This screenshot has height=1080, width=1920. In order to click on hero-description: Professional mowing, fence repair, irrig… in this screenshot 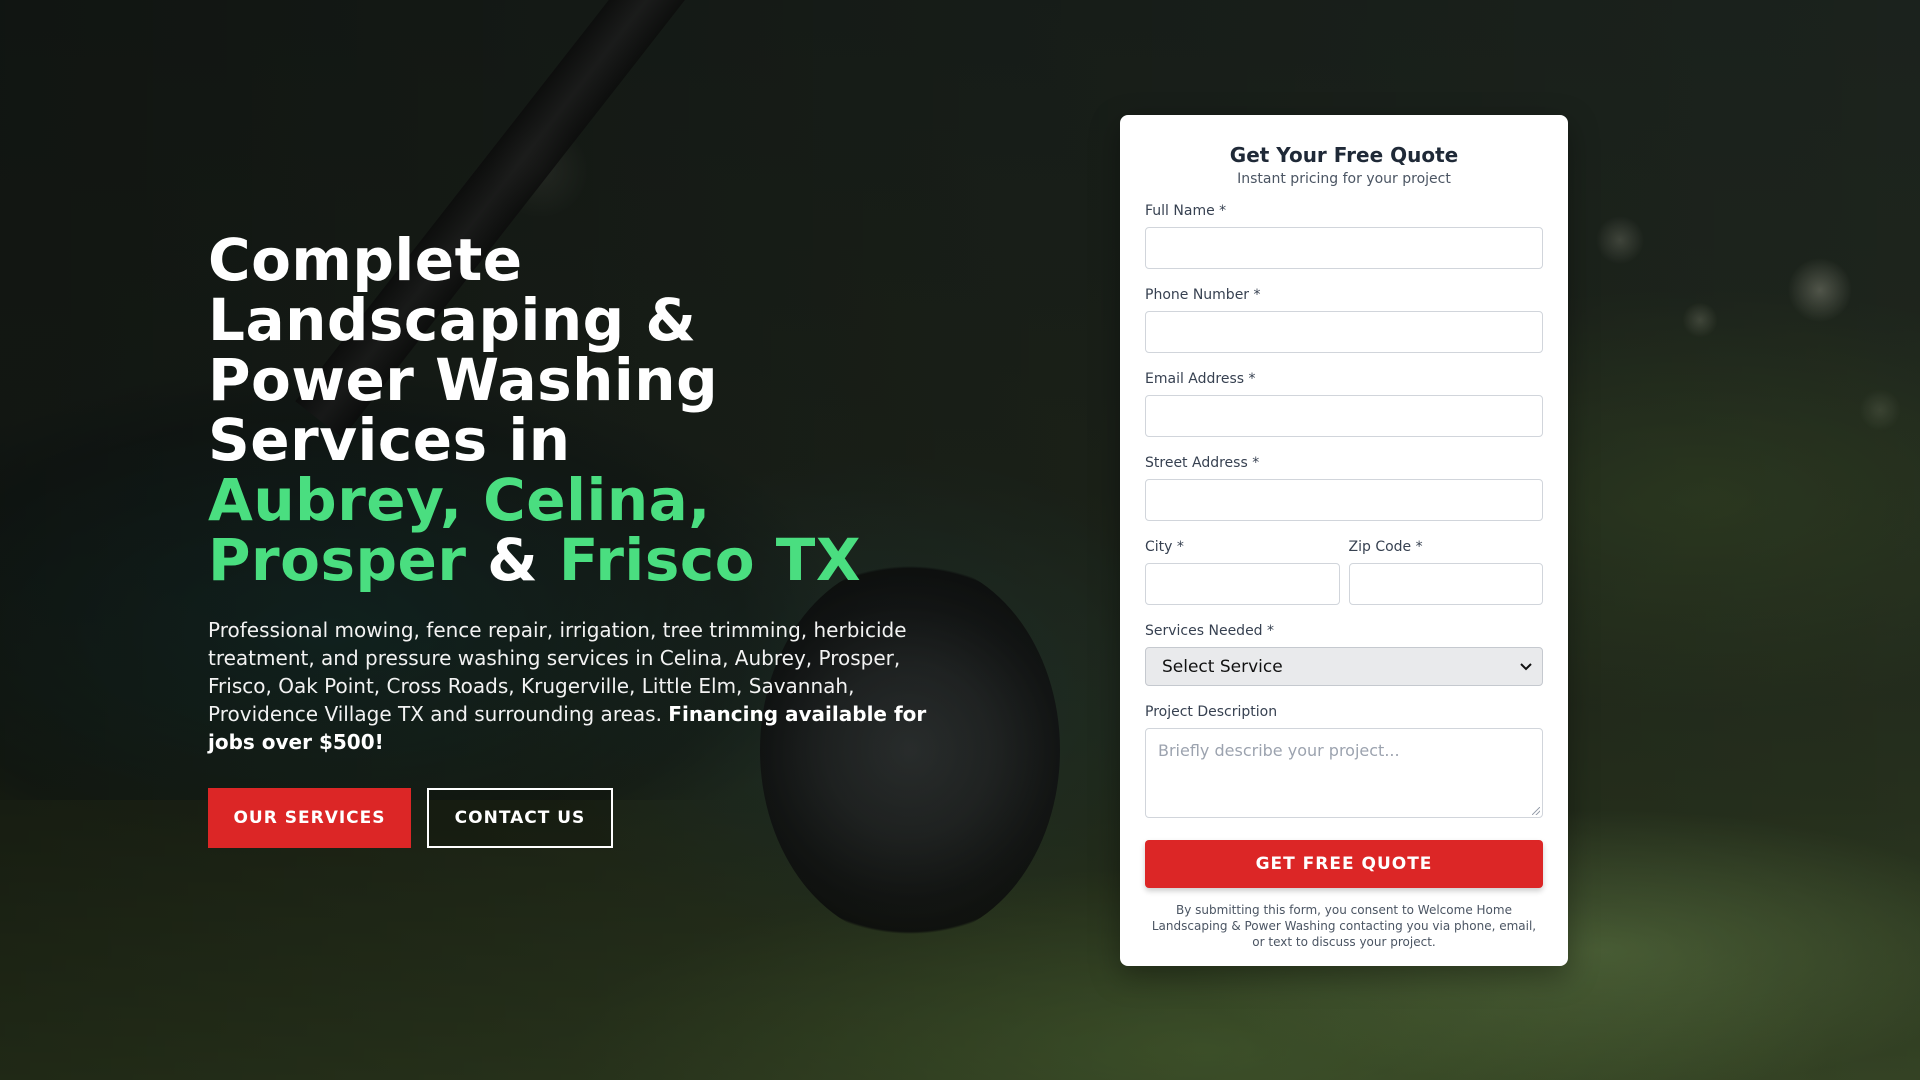, I will do `click(578, 686)`.